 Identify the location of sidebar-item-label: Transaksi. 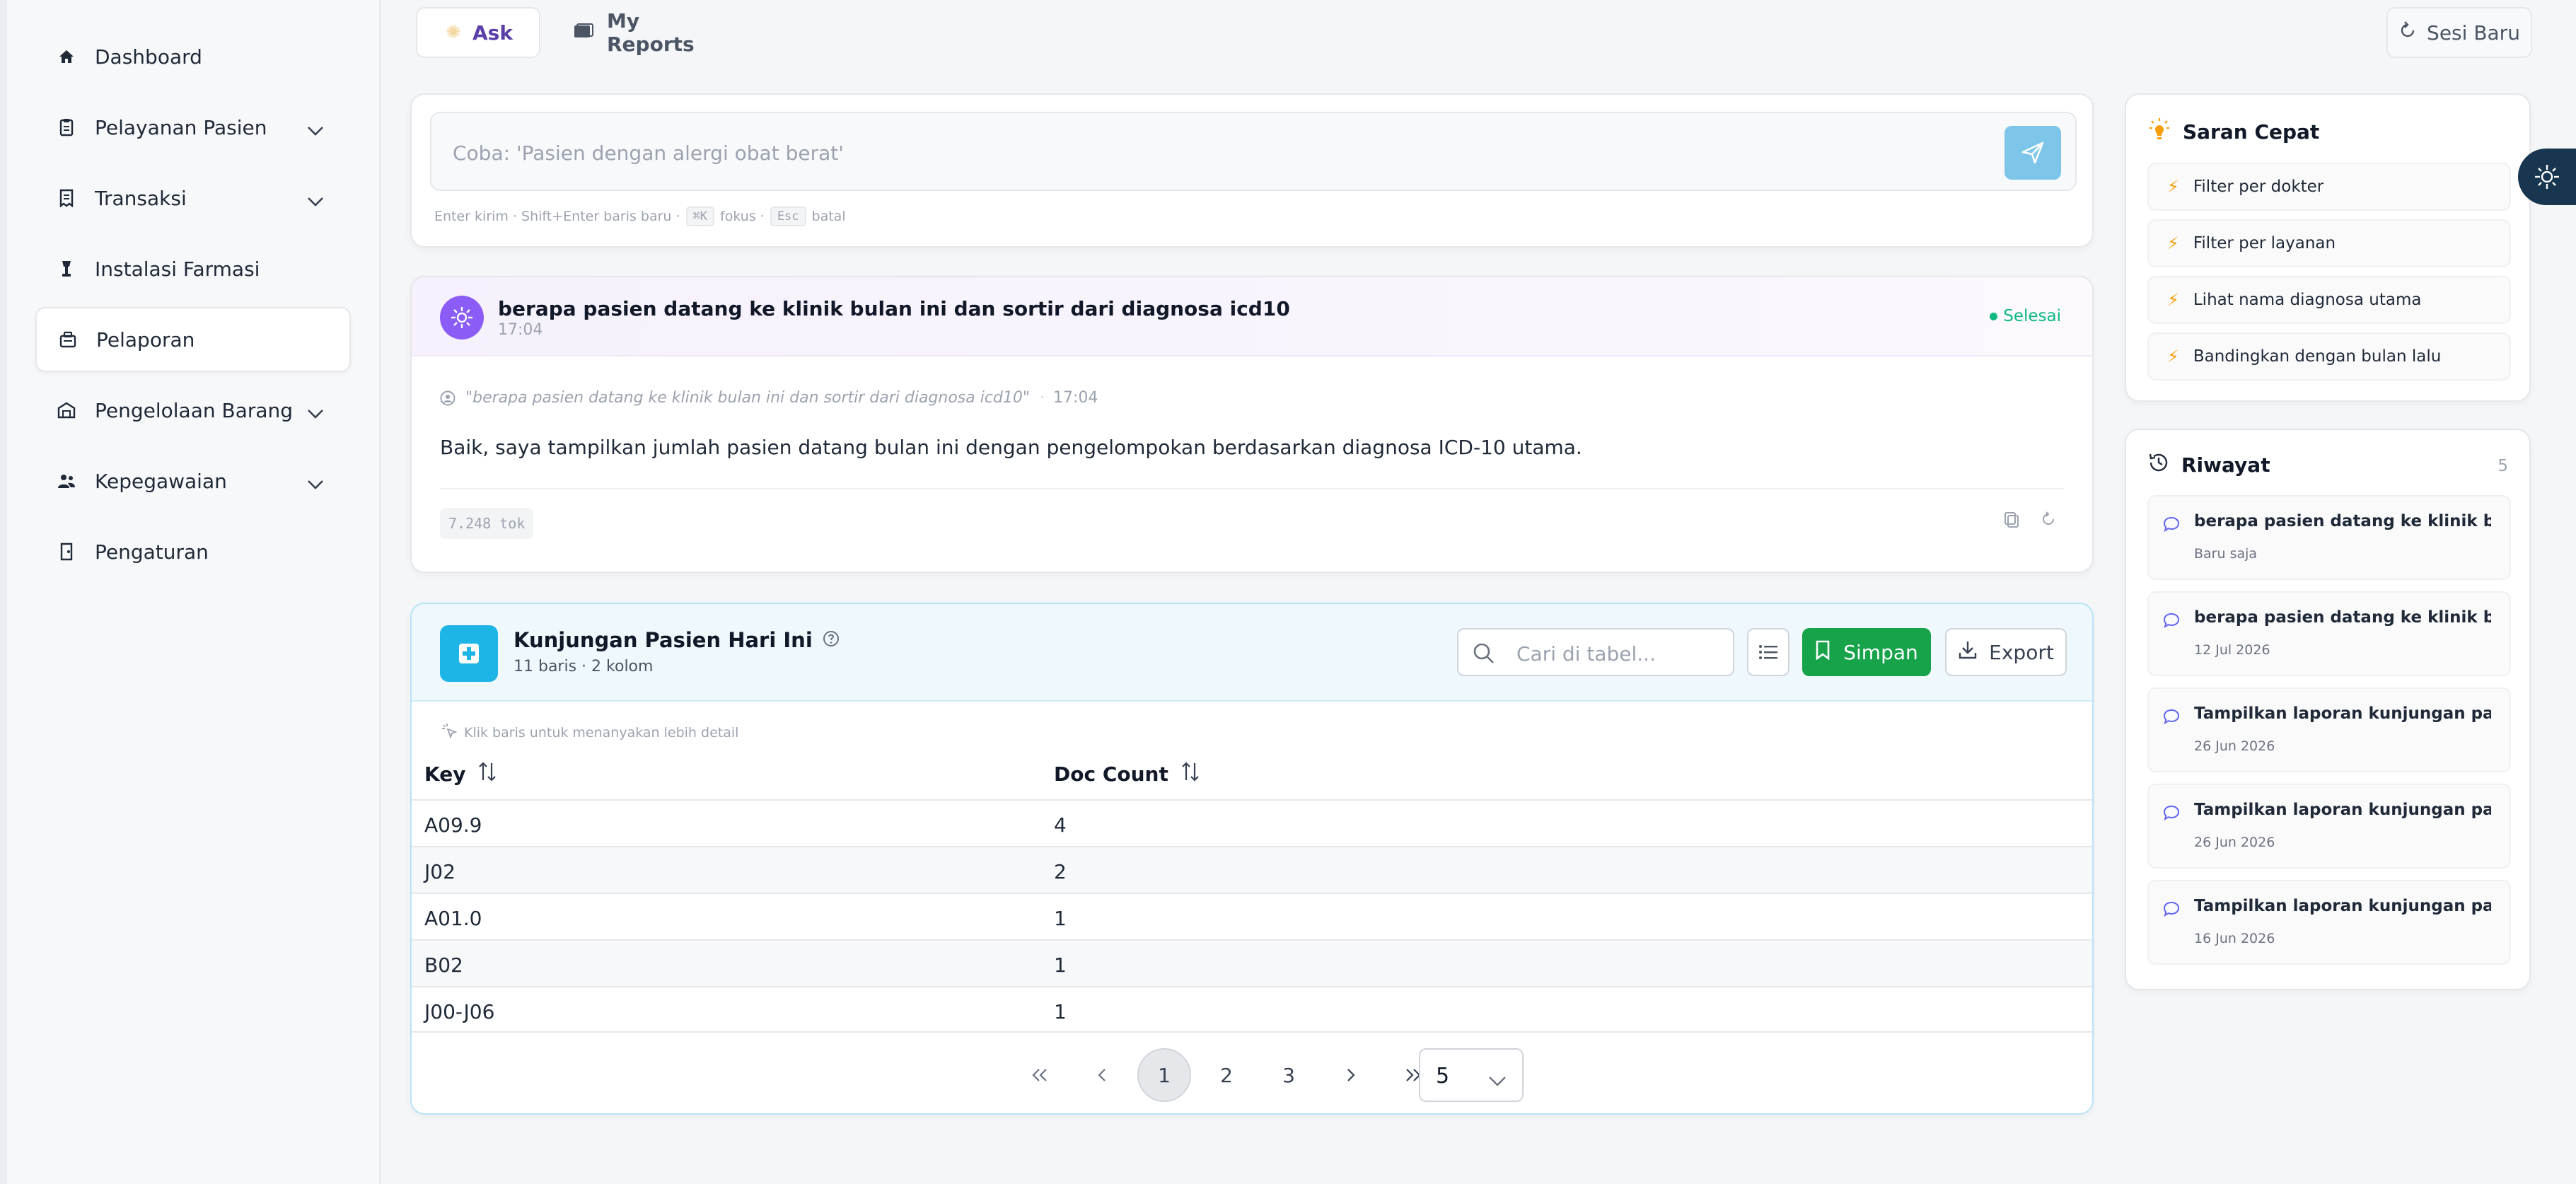
(141, 198).